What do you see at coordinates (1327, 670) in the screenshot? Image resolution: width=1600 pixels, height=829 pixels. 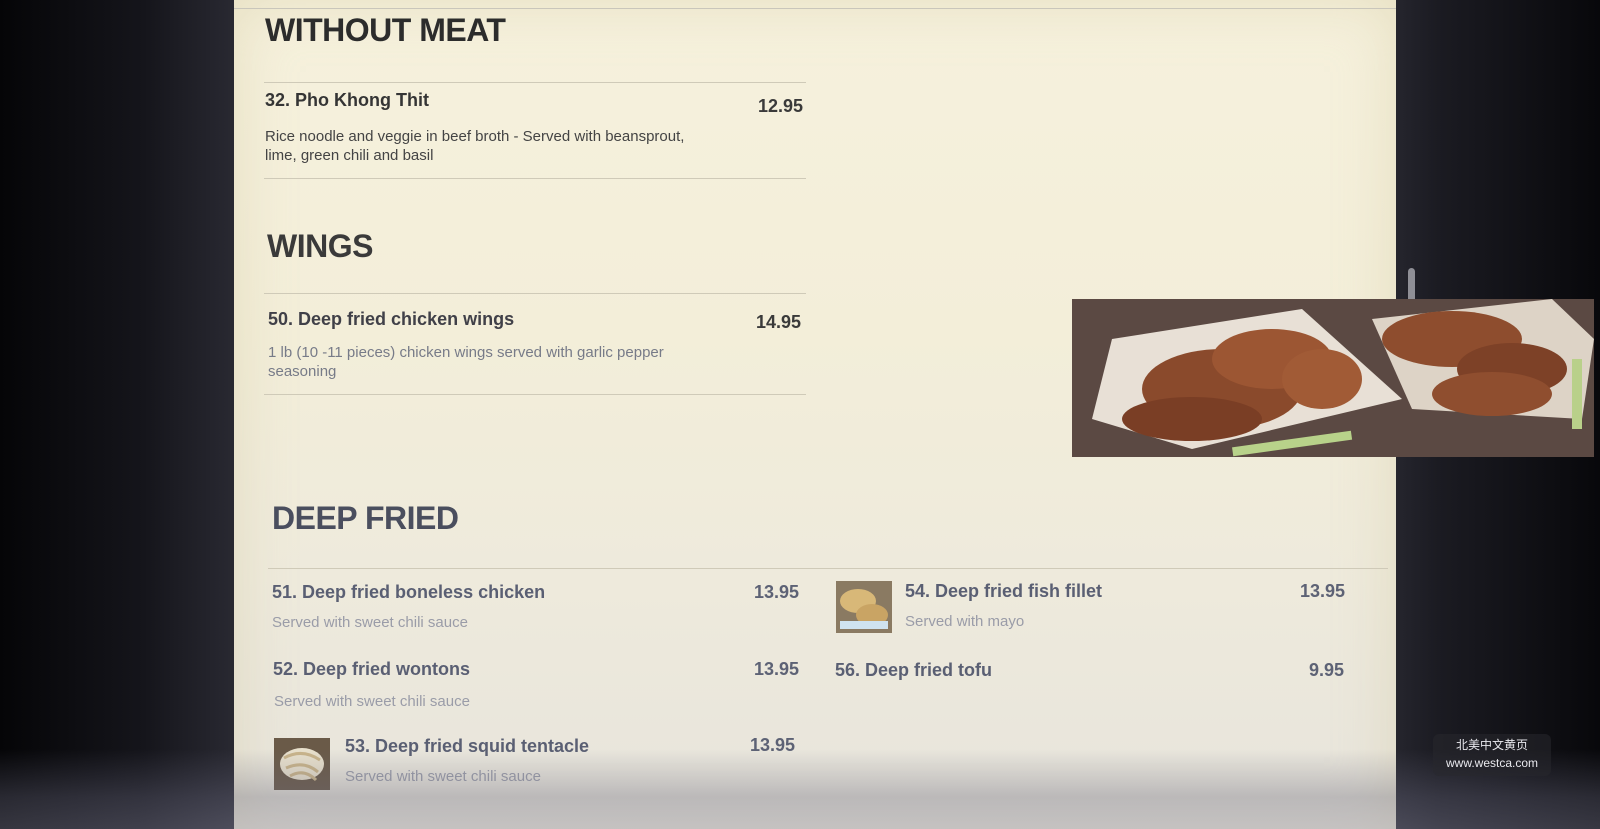 I see `item-price: 9.95` at bounding box center [1327, 670].